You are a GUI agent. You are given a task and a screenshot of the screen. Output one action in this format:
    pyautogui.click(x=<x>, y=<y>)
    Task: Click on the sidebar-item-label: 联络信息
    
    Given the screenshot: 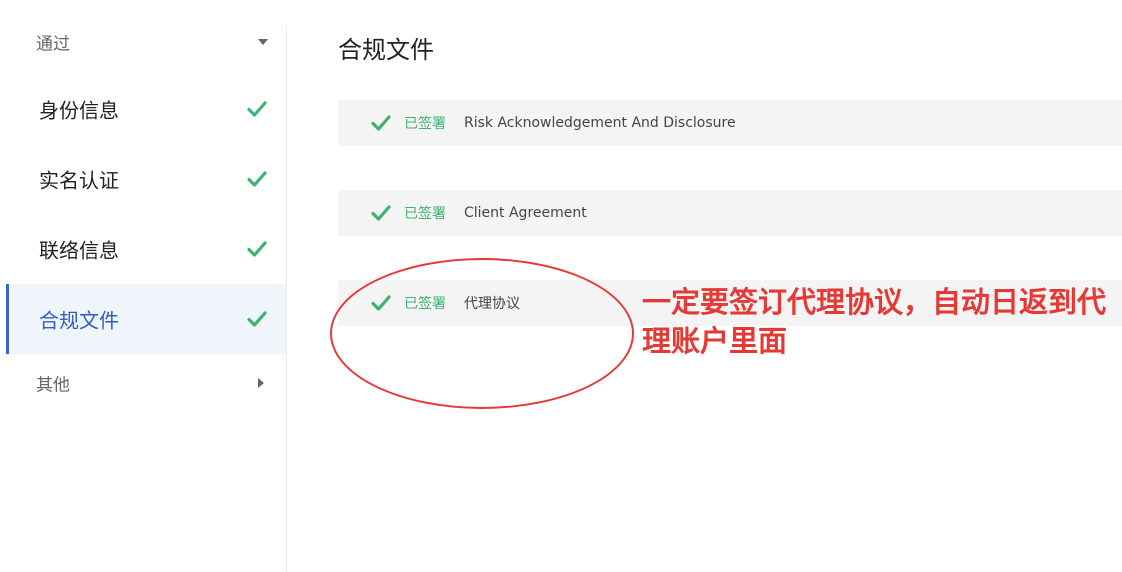 What is the action you would take?
    pyautogui.click(x=79, y=250)
    